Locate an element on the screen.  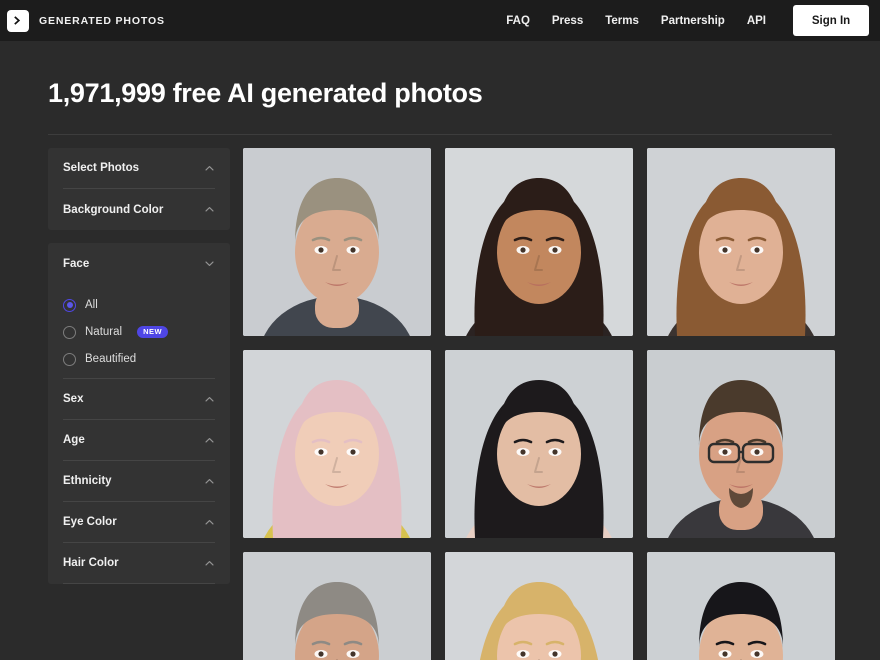
filter-label: Background Color is located at coordinates (113, 209).